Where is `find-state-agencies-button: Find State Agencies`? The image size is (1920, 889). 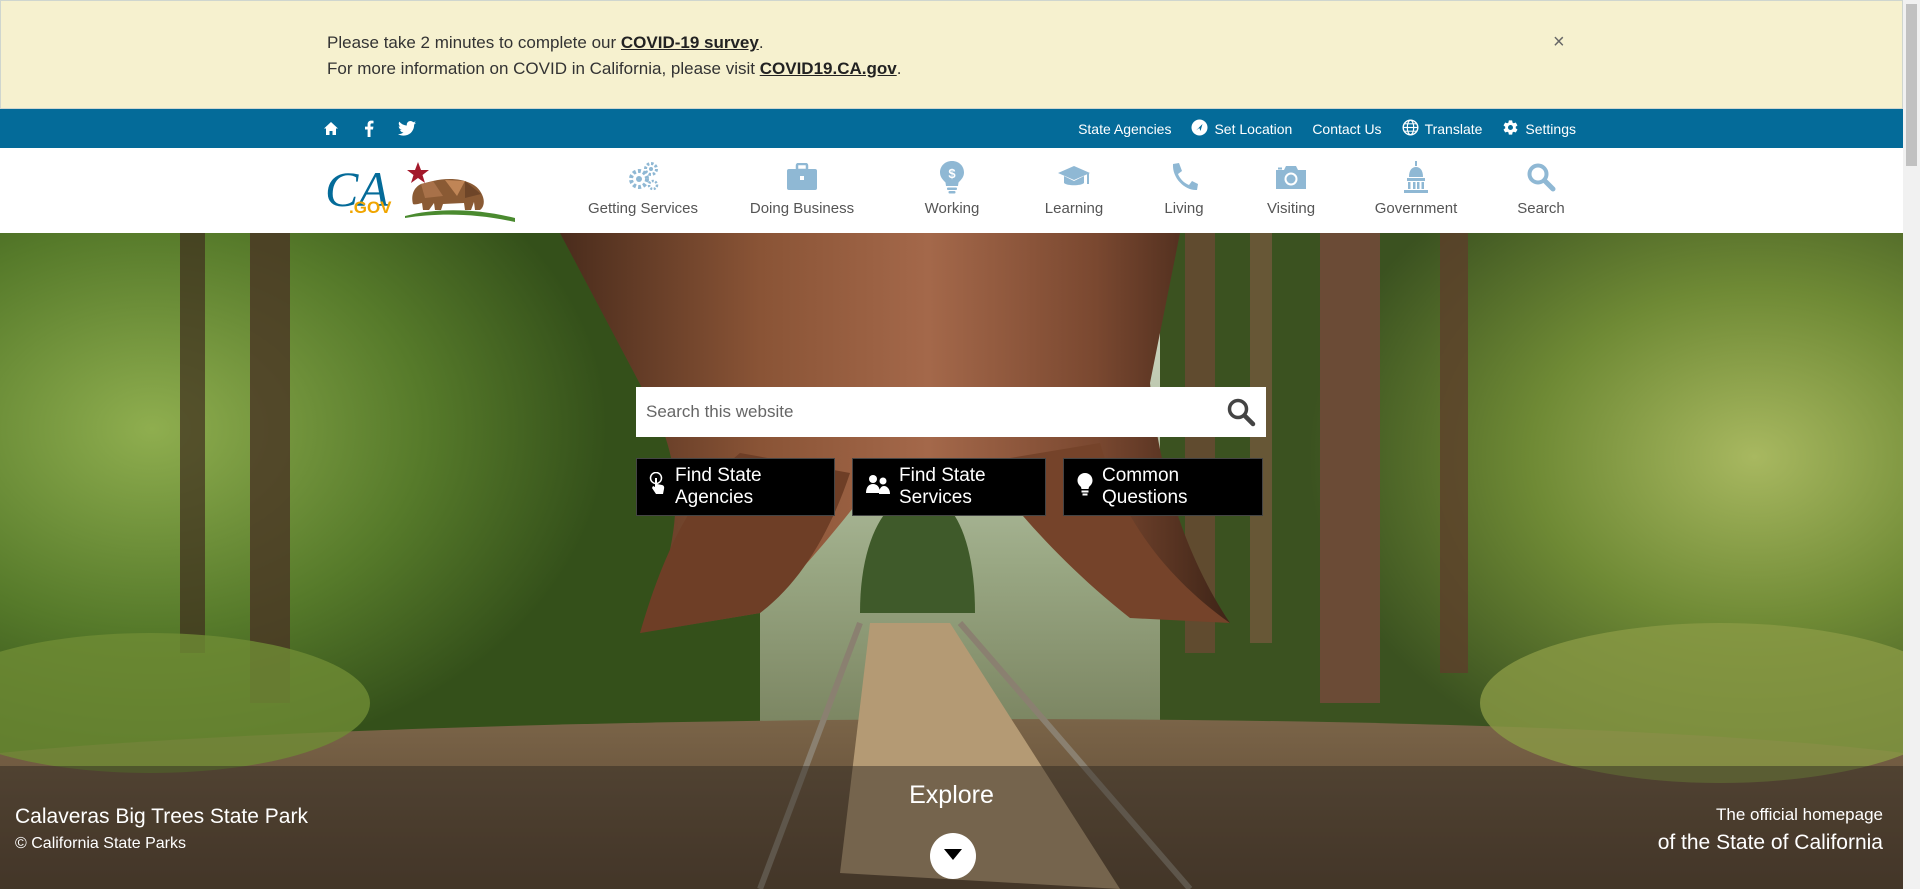 find-state-agencies-button: Find State Agencies is located at coordinates (735, 487).